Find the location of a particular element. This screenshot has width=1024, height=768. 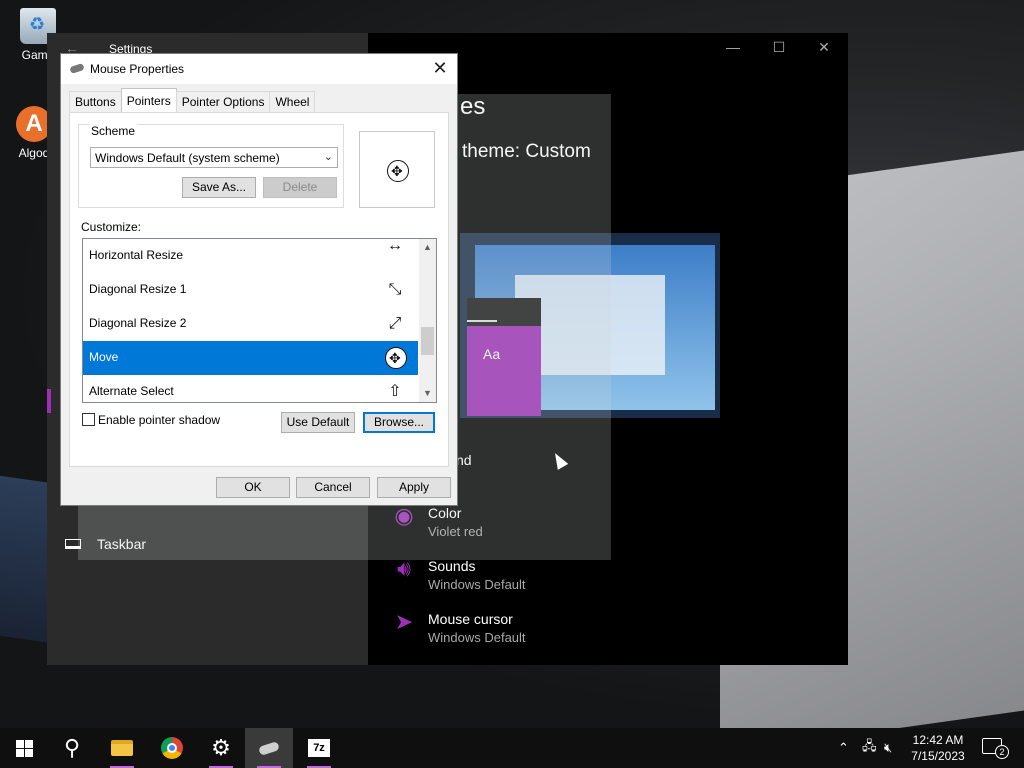

close-button: ✕ is located at coordinates (824, 47).